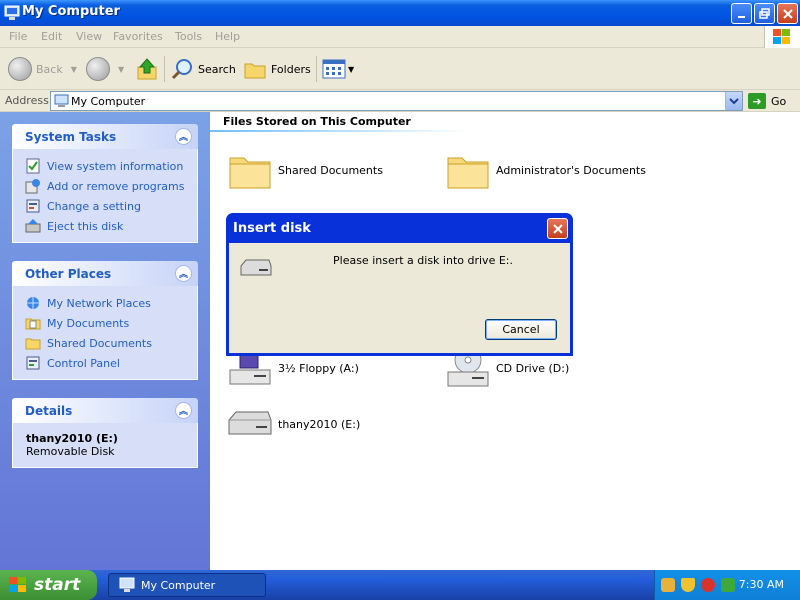 This screenshot has width=800, height=600. I want to click on link-label: View system information, so click(115, 166).